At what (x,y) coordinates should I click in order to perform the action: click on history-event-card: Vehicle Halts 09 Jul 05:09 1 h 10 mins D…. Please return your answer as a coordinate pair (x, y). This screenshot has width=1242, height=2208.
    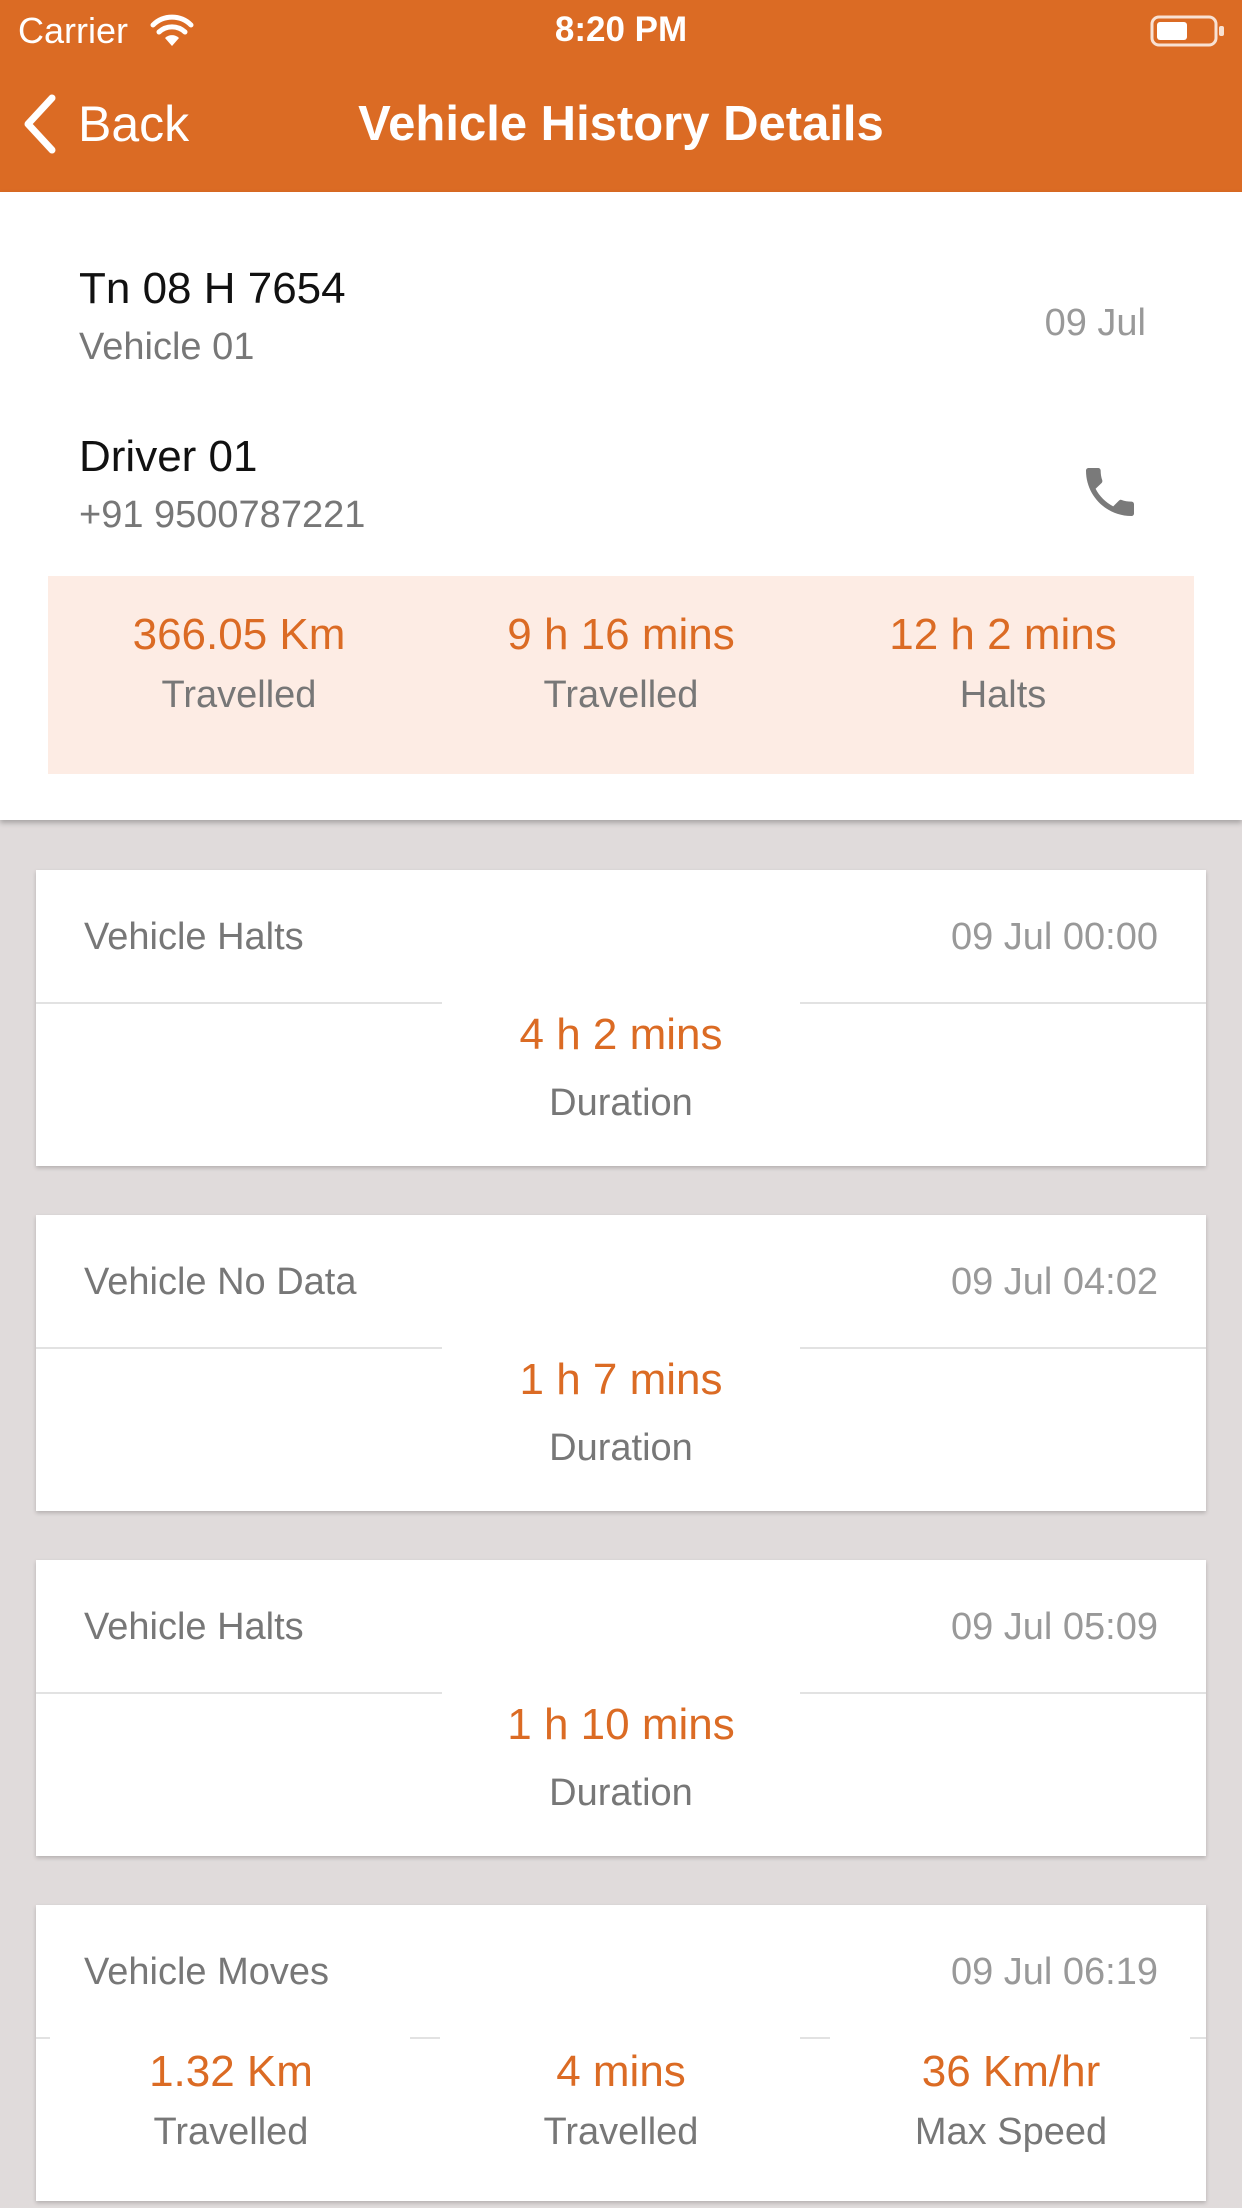
    Looking at the image, I should click on (621, 1708).